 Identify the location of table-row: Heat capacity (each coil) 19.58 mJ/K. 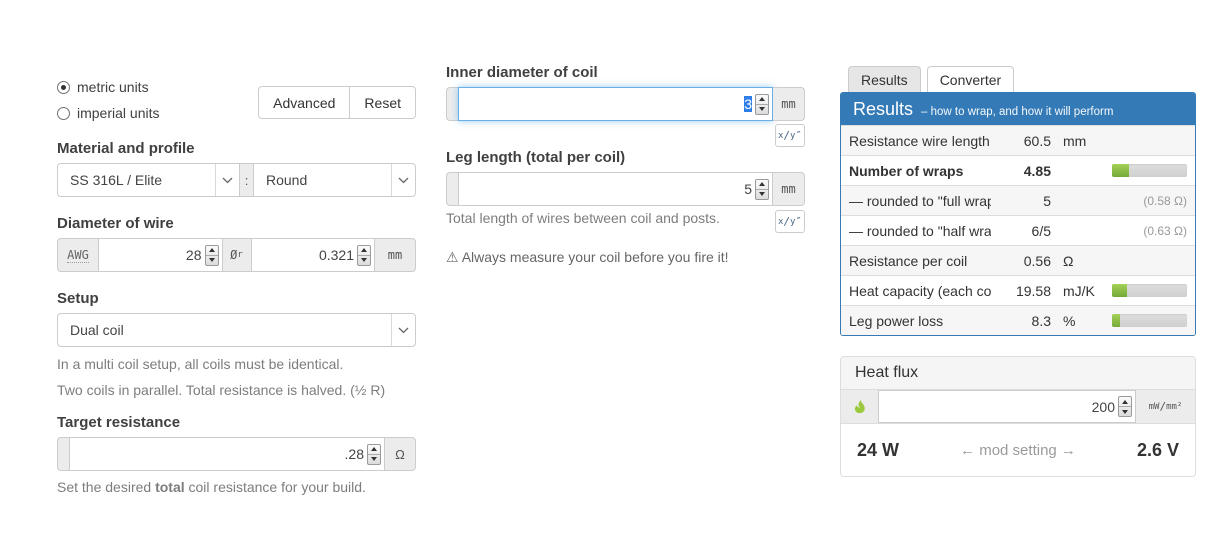
(1018, 290).